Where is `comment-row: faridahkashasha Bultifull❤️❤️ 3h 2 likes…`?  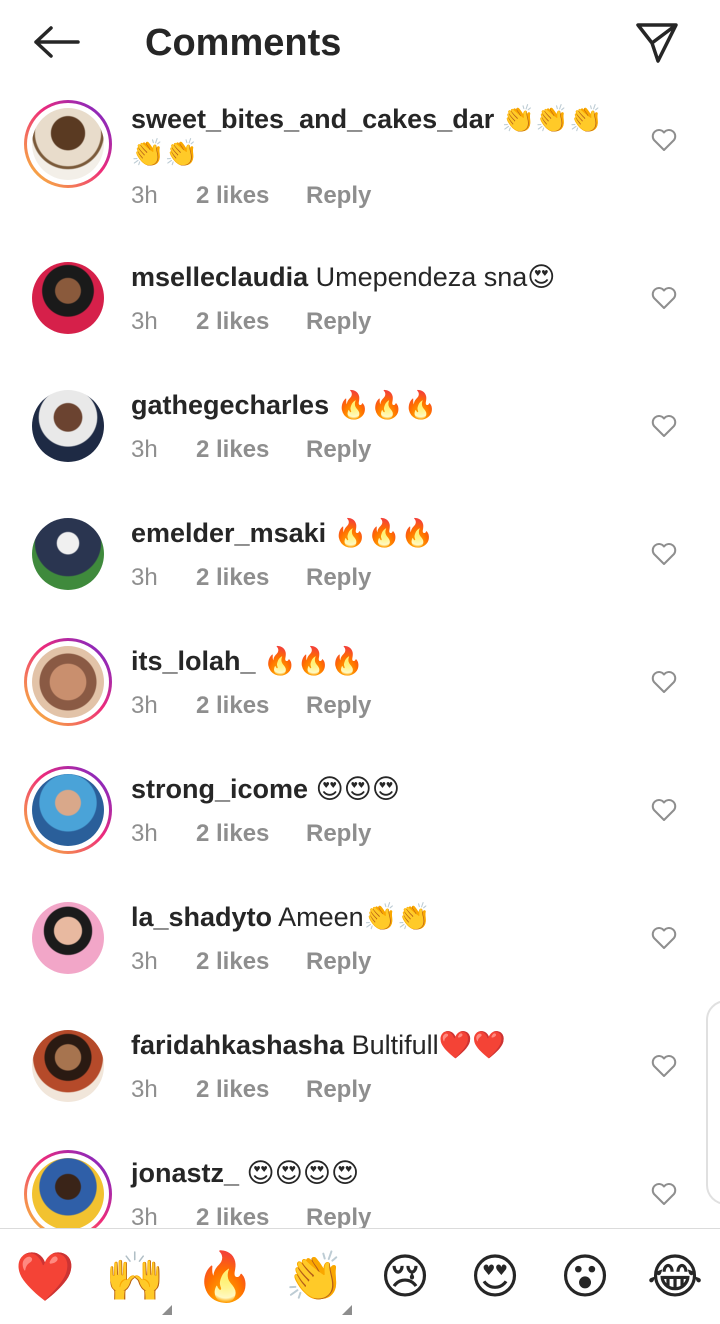 comment-row: faridahkashasha Bultifull❤️❤️ 3h 2 likes… is located at coordinates (360, 1086).